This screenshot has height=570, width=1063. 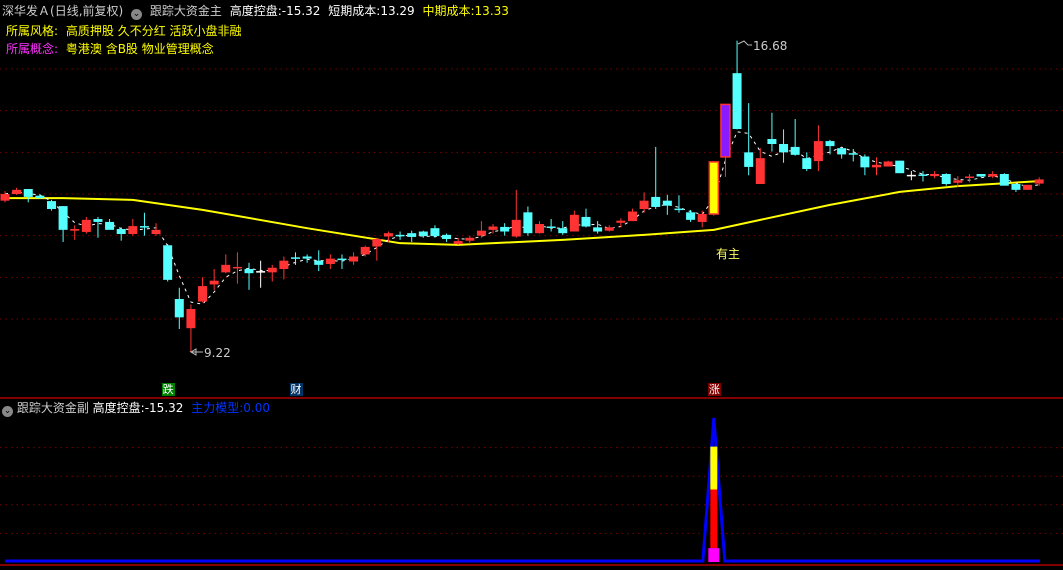 What do you see at coordinates (32, 31) in the screenshot?
I see `style-label: 所属风格:` at bounding box center [32, 31].